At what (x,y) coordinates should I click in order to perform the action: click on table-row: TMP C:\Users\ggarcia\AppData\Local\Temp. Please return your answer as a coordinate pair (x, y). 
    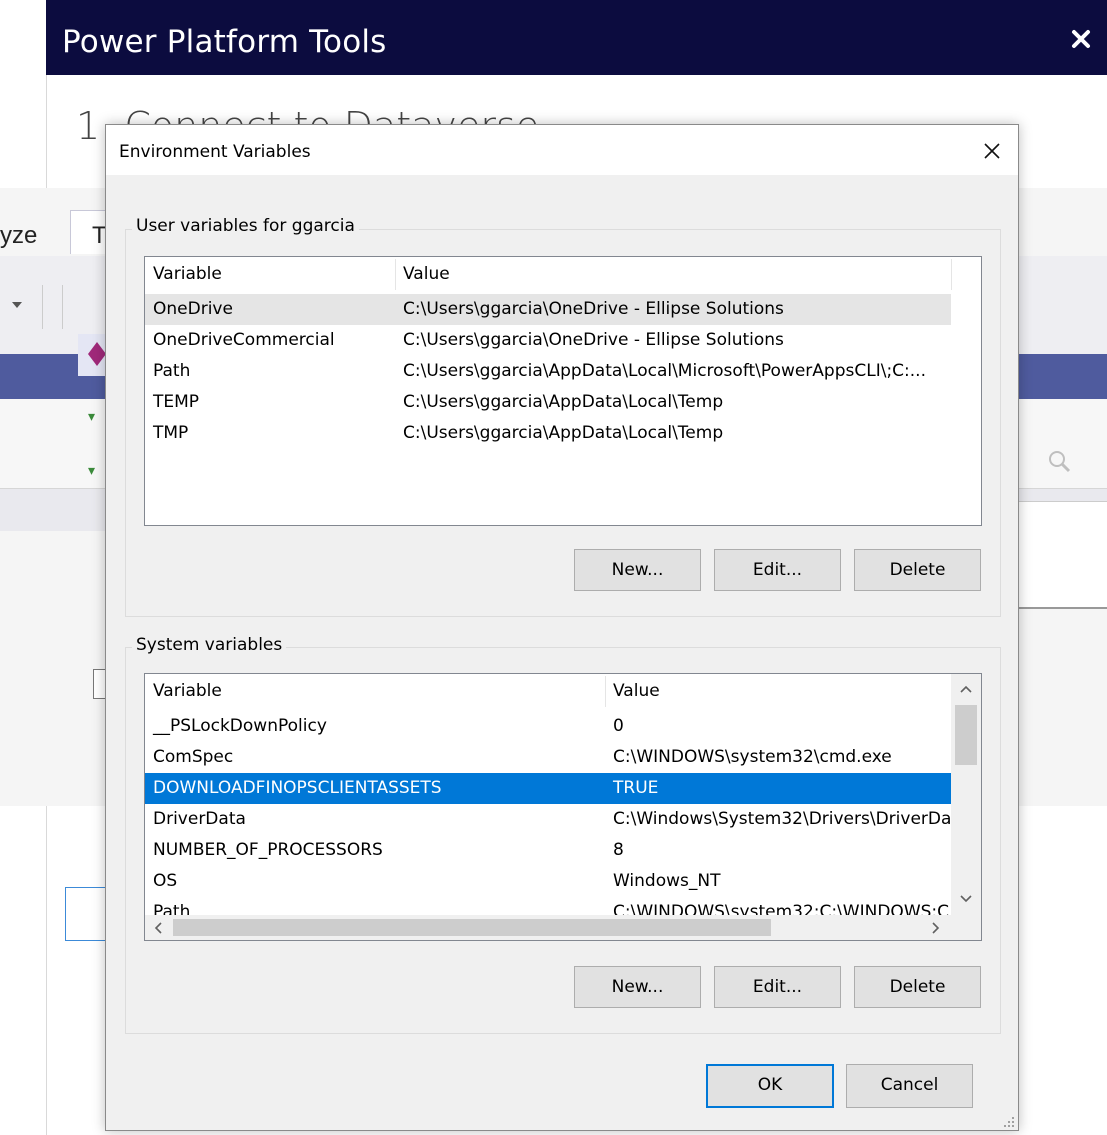
    Looking at the image, I should click on (548, 433).